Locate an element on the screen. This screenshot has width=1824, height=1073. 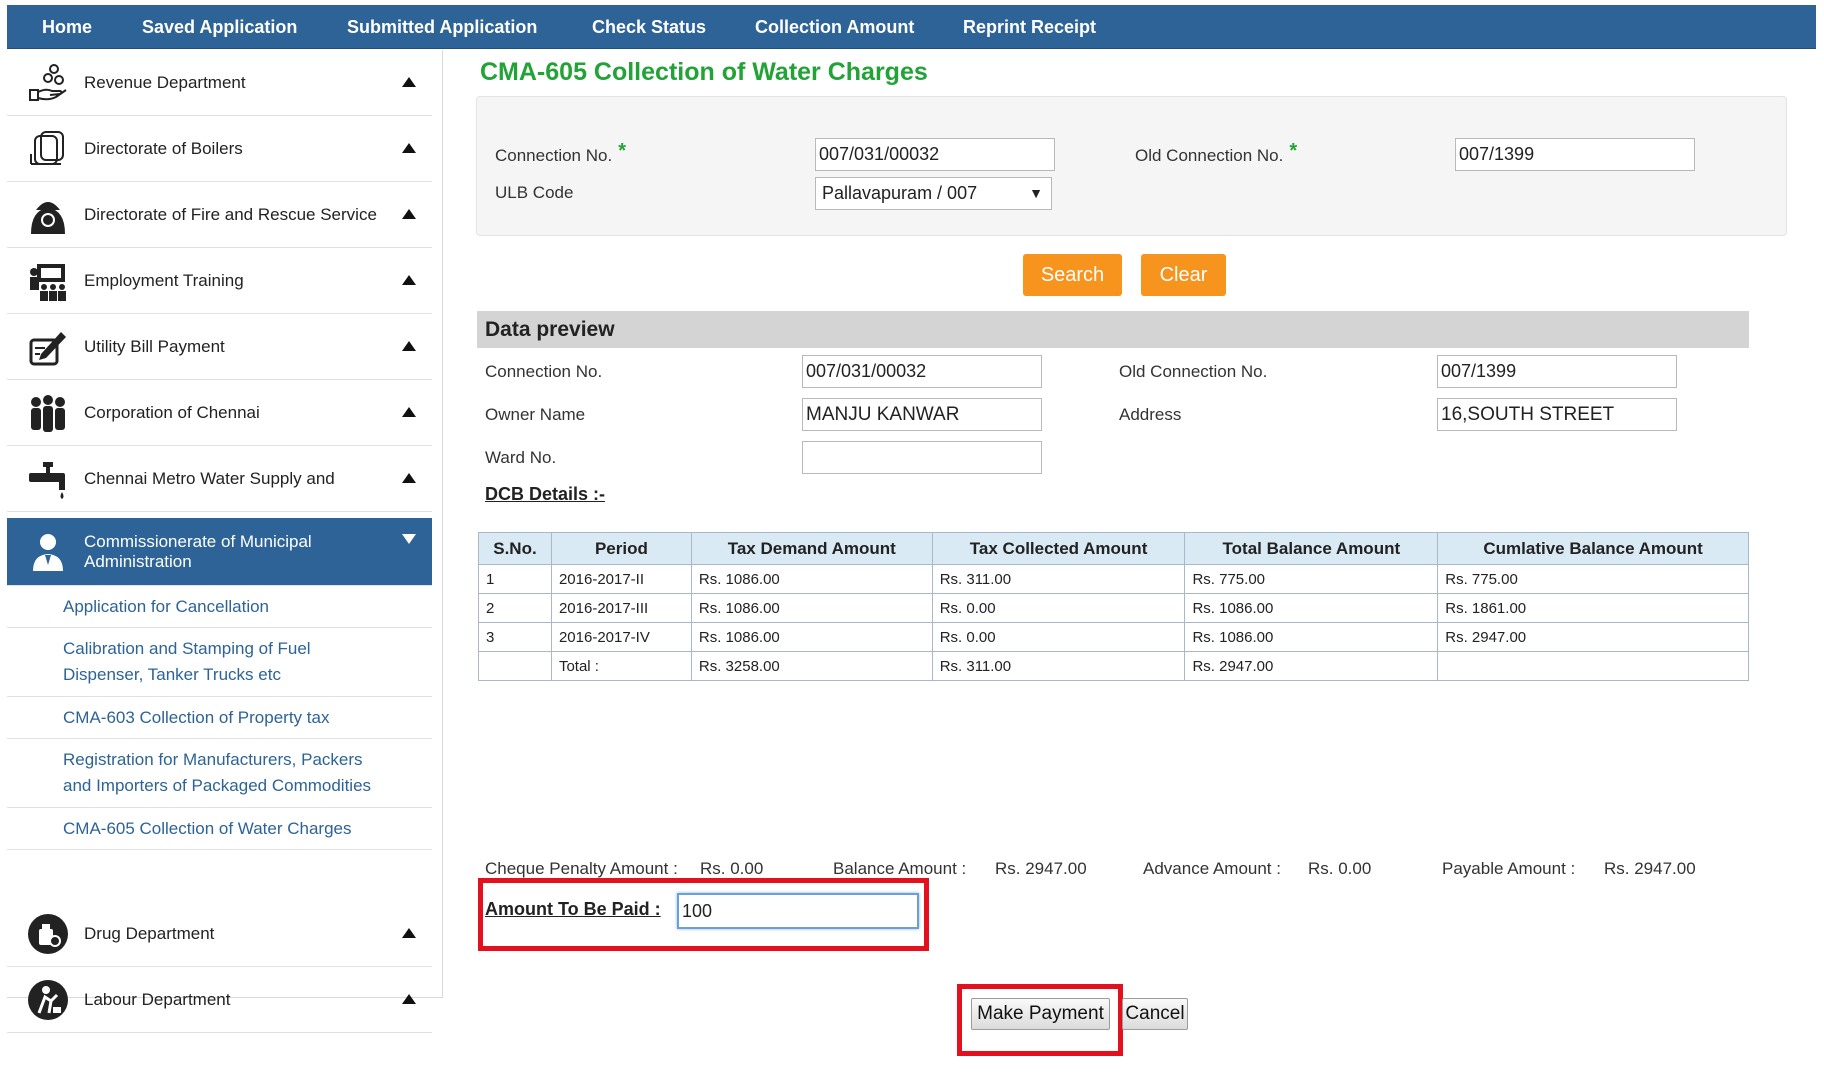
ulb-code-select: Pallavapuram / 007 ▼ is located at coordinates (933, 193).